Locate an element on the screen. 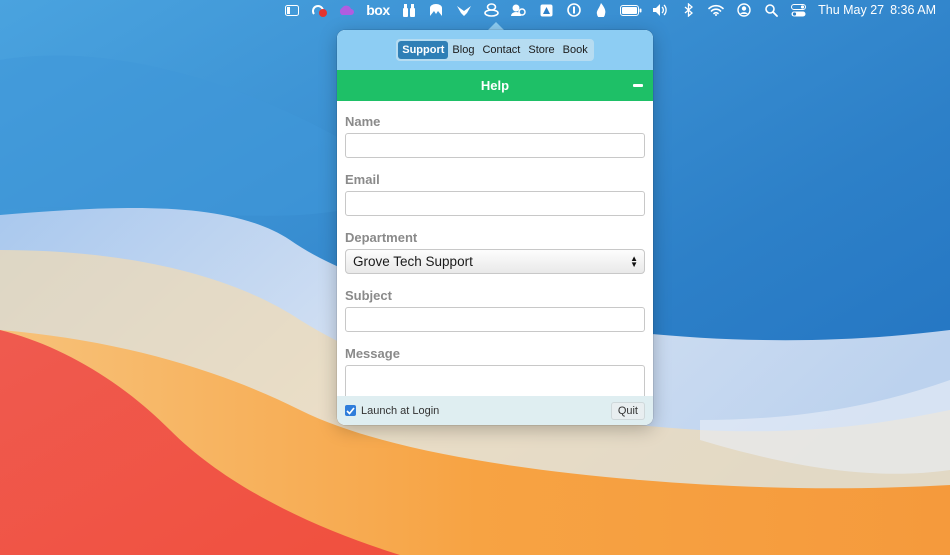  launch-at-login-label: Launch at Login is located at coordinates (400, 410).